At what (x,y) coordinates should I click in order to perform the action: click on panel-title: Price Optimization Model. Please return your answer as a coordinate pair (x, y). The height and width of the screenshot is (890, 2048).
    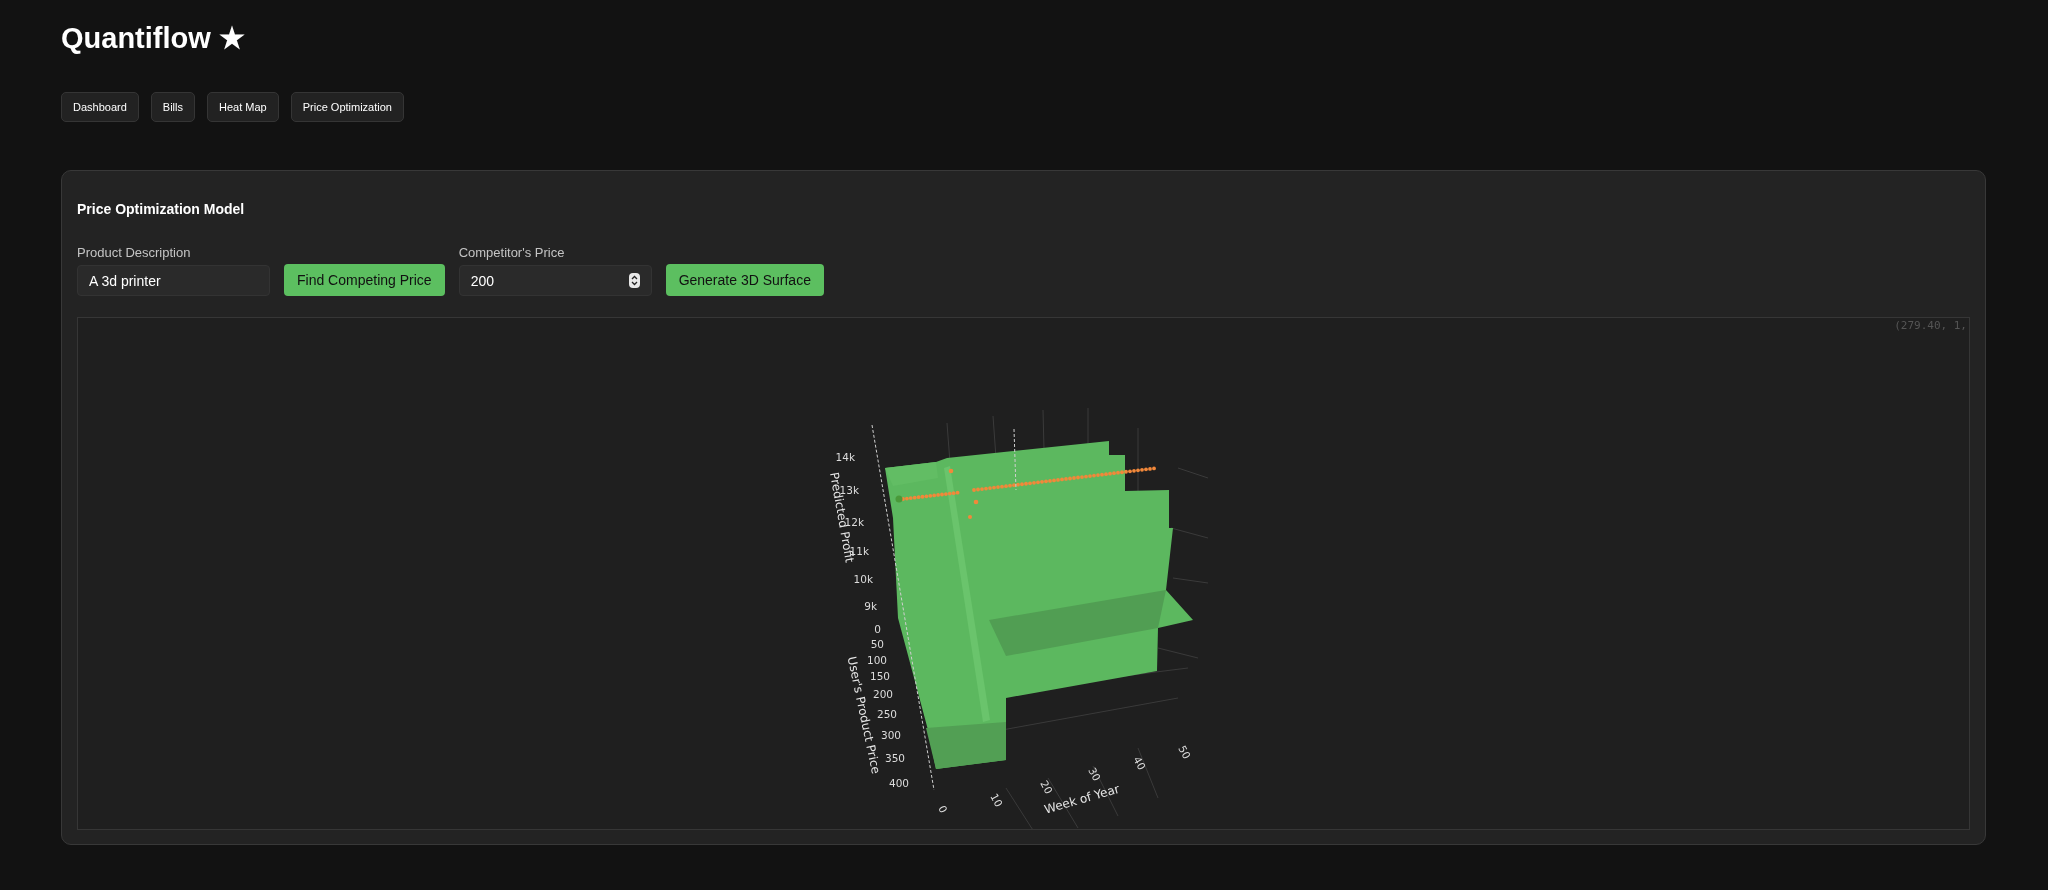
    Looking at the image, I should click on (161, 209).